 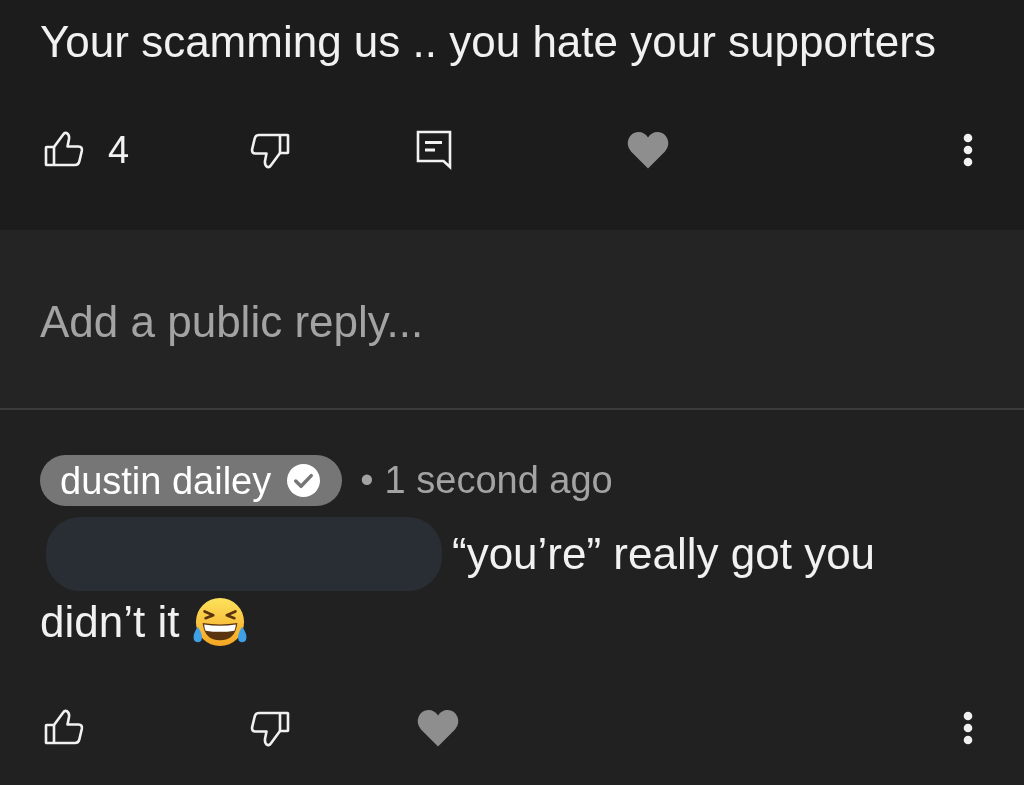 I want to click on timestamp-text: 1 second ago, so click(x=498, y=480).